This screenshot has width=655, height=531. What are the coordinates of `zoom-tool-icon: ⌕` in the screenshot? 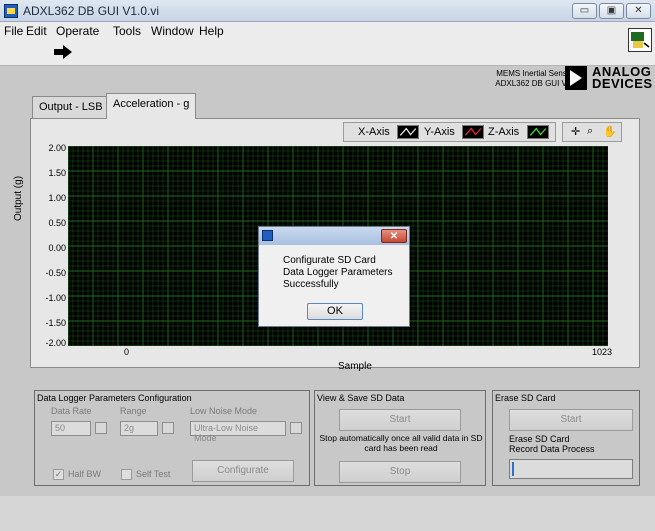 It's located at (590, 131).